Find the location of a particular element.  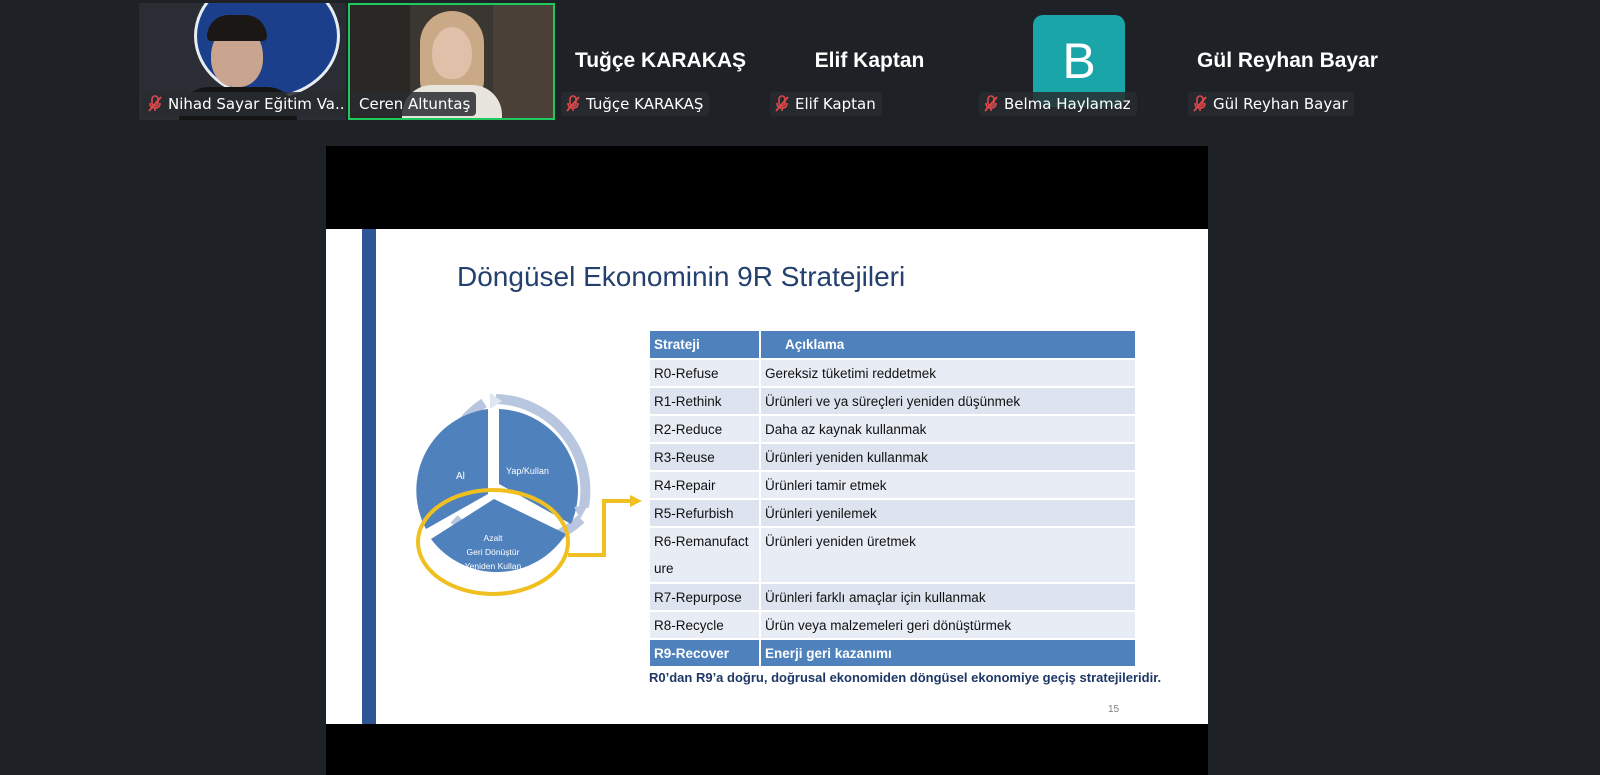

table-row: R5-Refurbish Ürünleri yenilemek is located at coordinates (893, 514).